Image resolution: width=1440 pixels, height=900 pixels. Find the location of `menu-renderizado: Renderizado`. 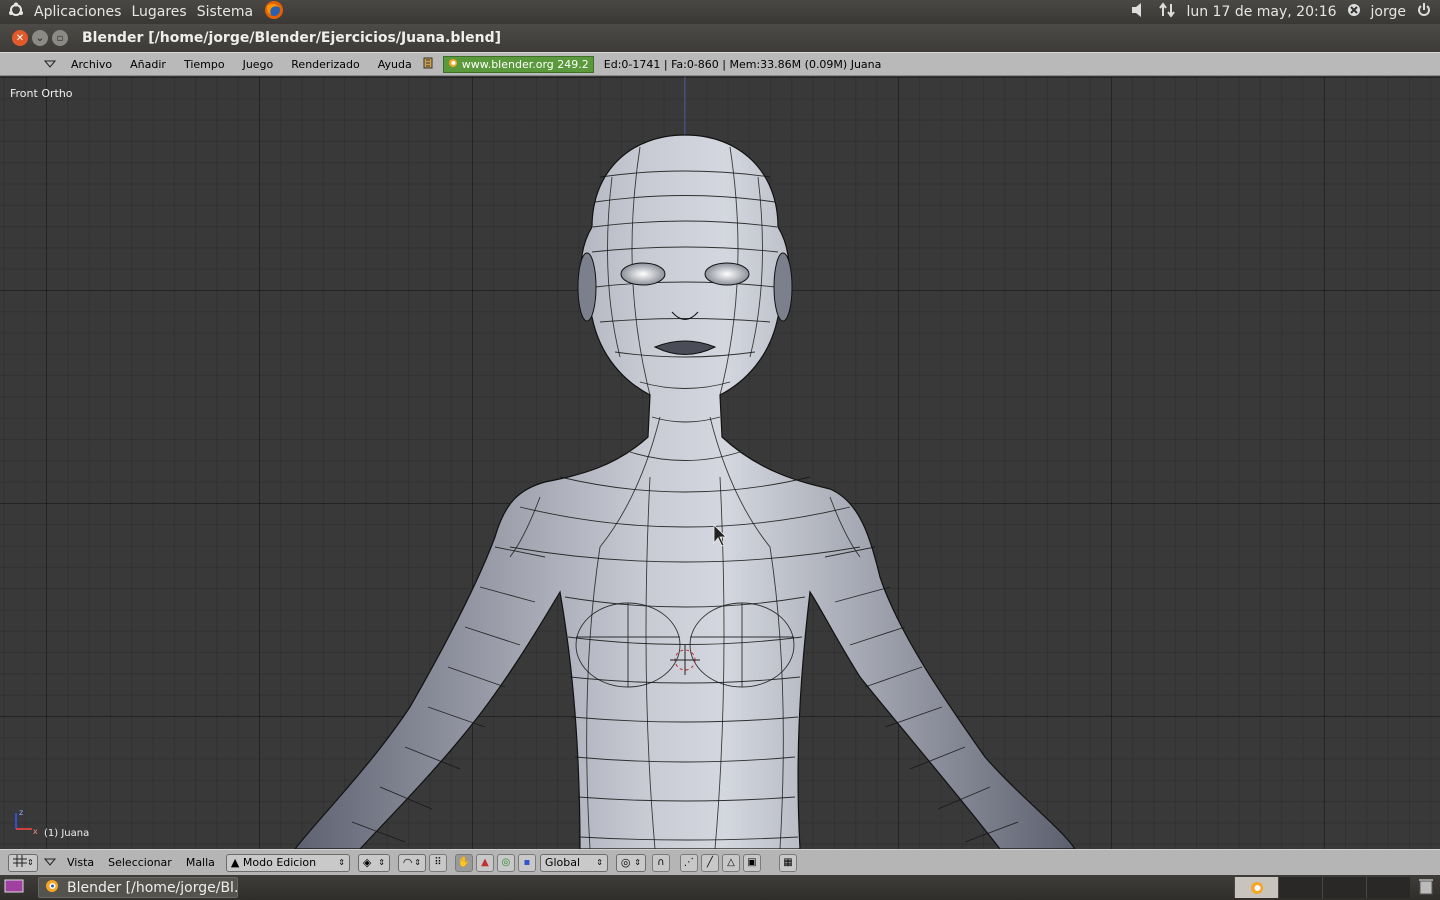

menu-renderizado: Renderizado is located at coordinates (325, 64).